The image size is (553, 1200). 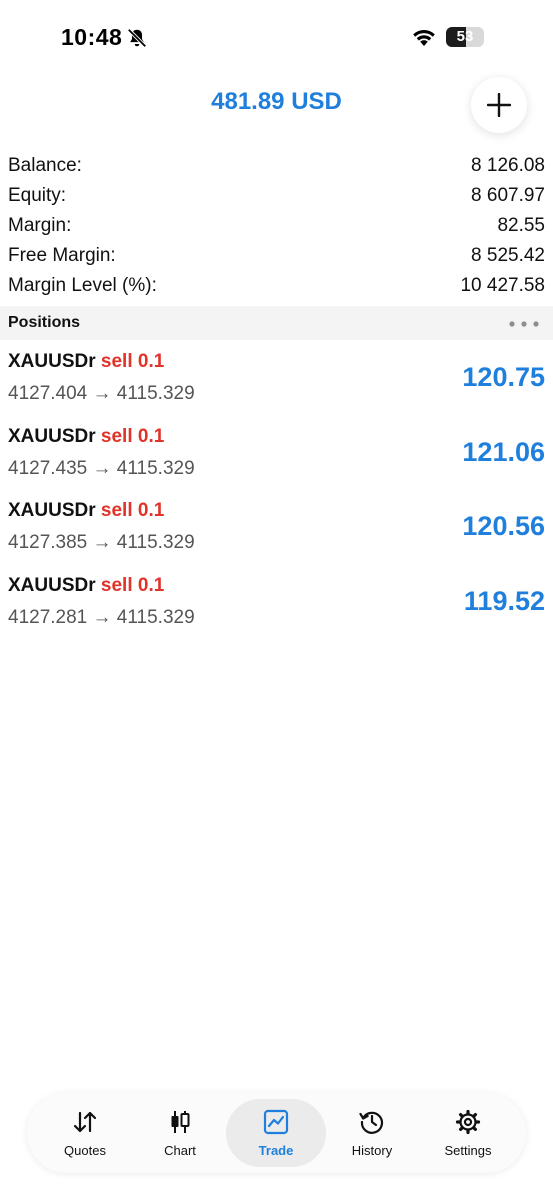 What do you see at coordinates (276, 286) in the screenshot?
I see `summary-row-margin-level: Margin Level (%): 10 427.58` at bounding box center [276, 286].